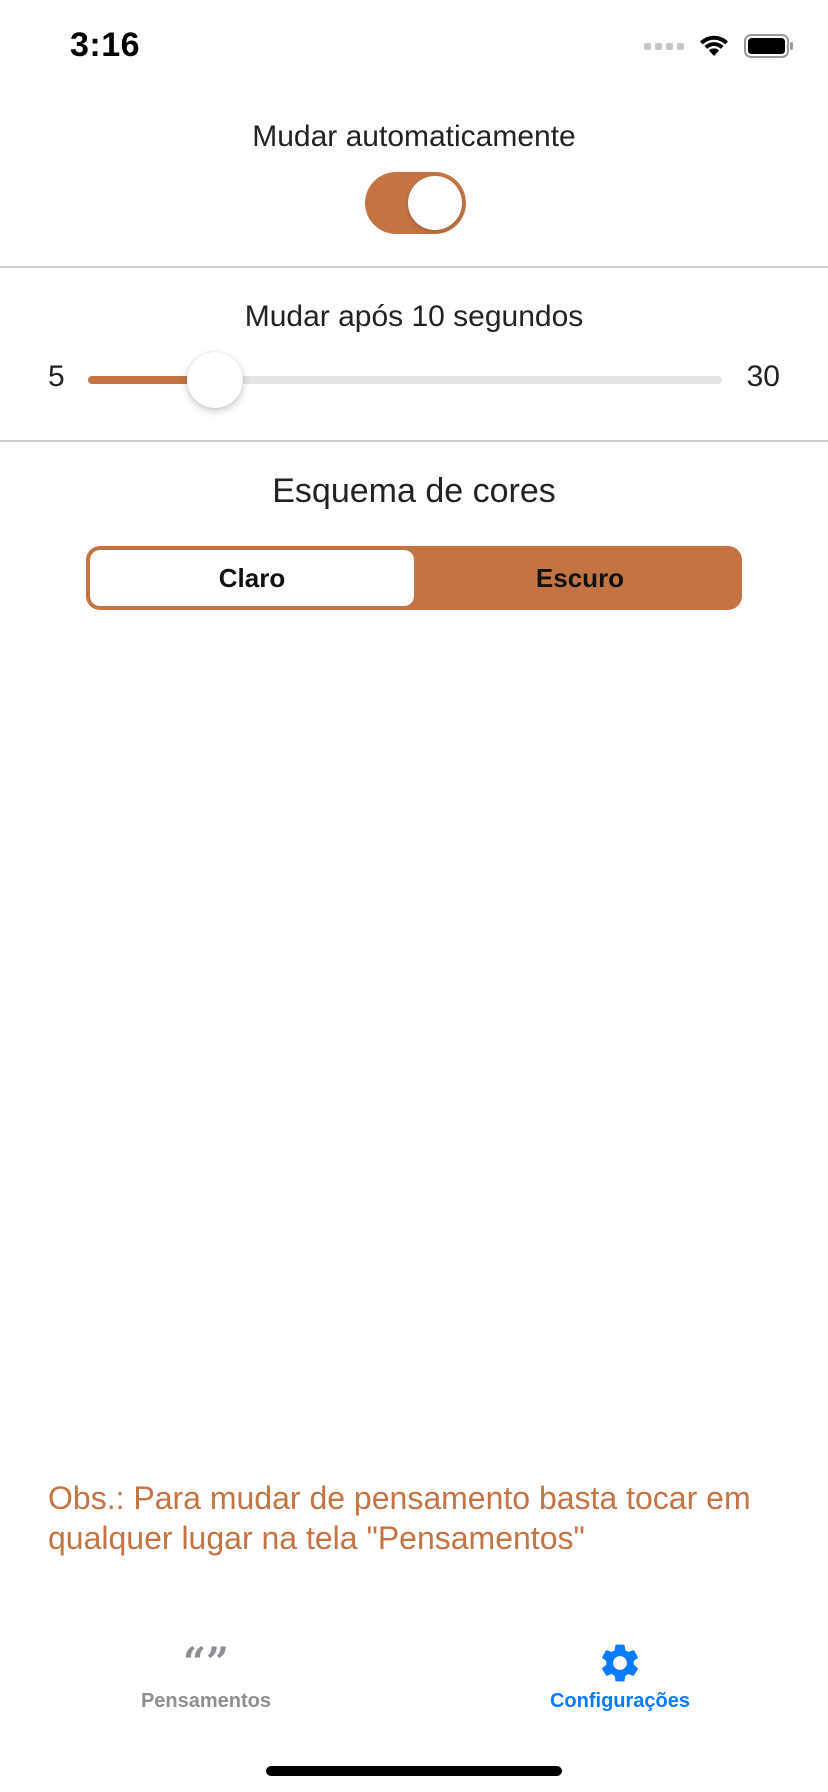  I want to click on auto-switch-section: Mudar automaticamente, so click(414, 181).